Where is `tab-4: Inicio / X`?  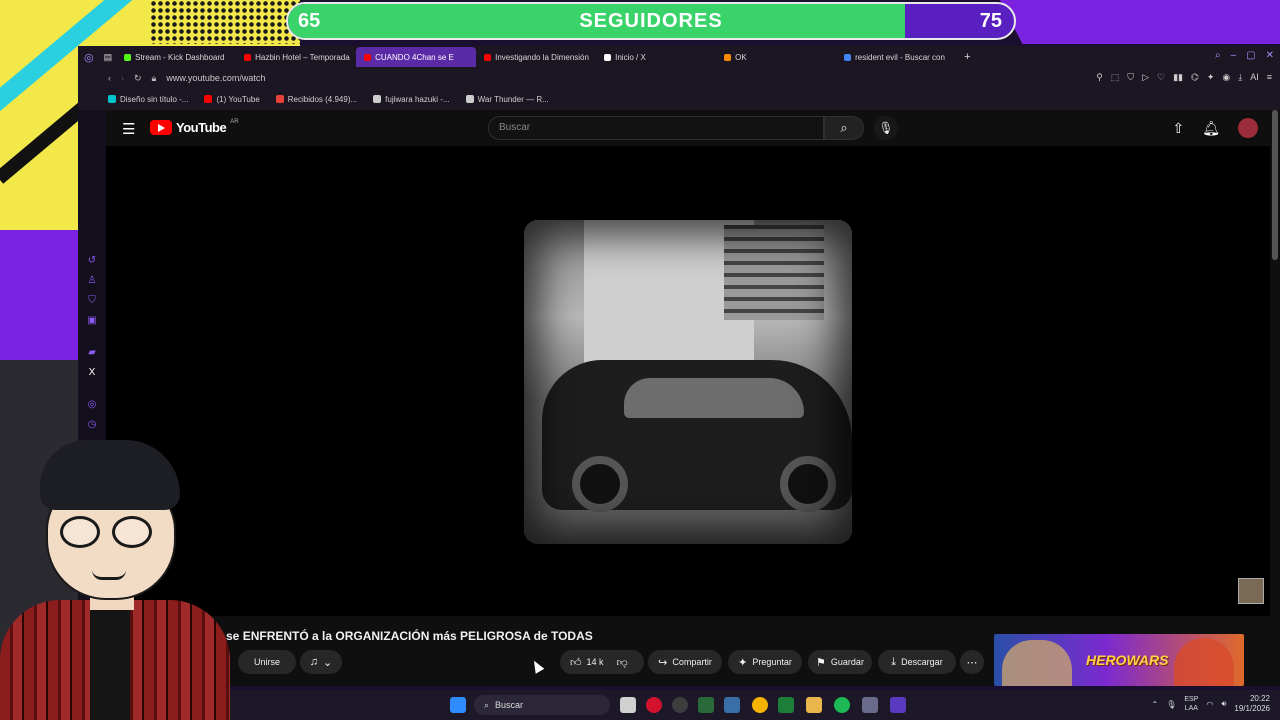
tab-4: Inicio / X is located at coordinates (656, 57).